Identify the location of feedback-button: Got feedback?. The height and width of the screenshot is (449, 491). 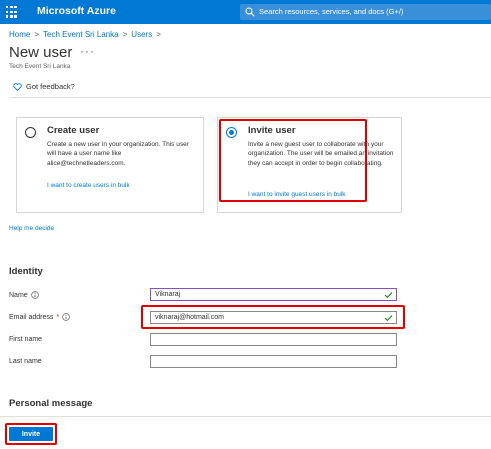
(44, 86).